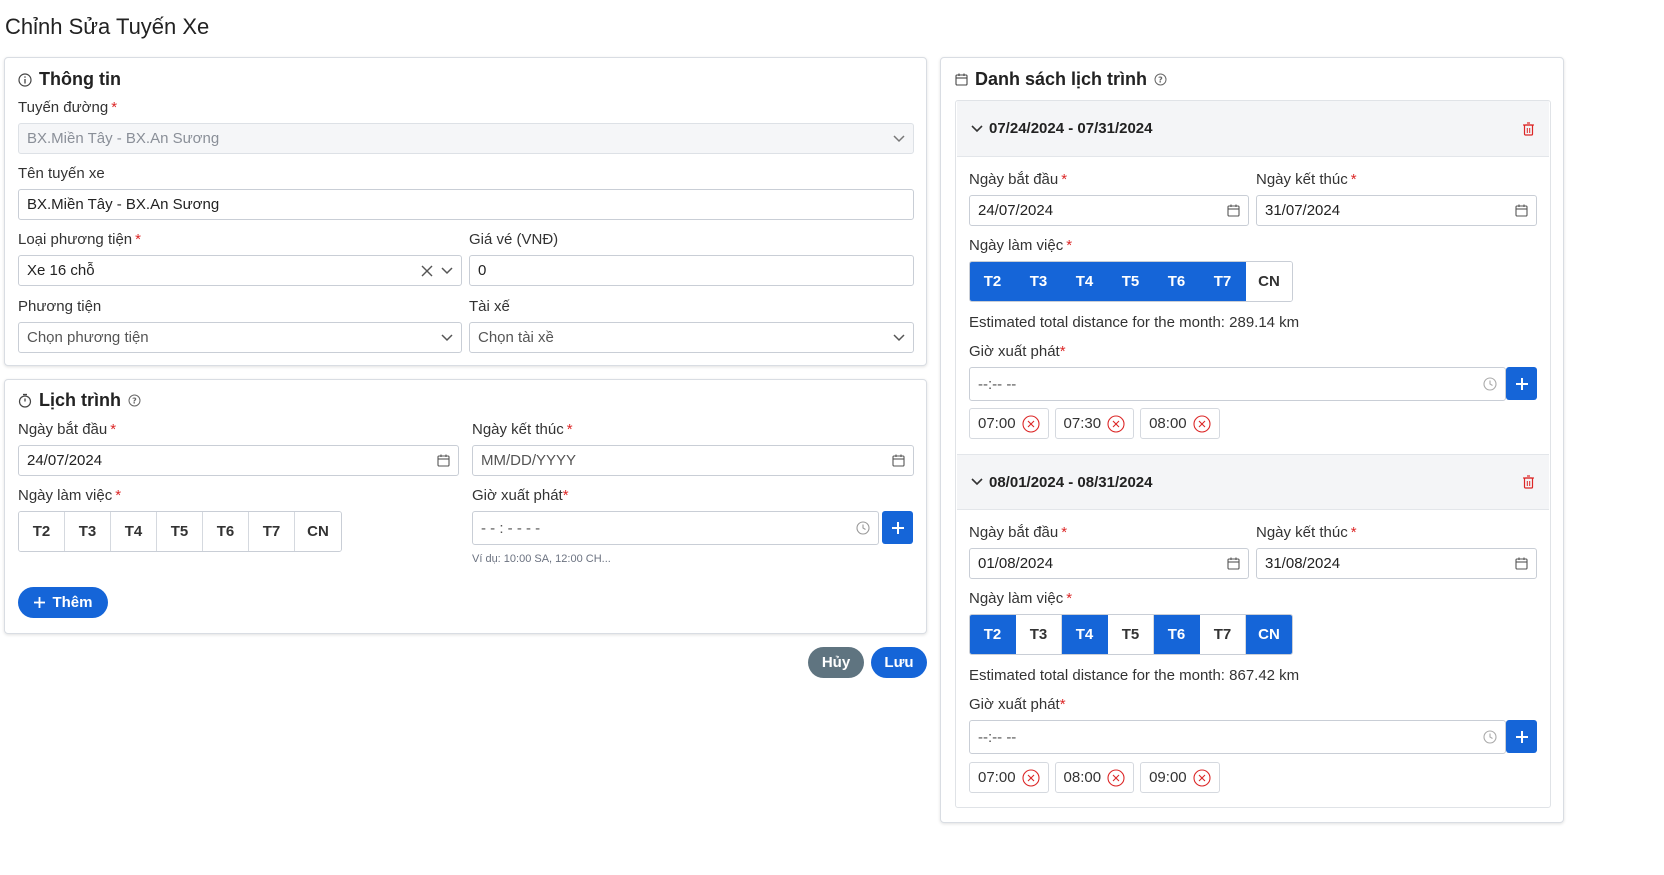 Image resolution: width=1664 pixels, height=875 pixels. Describe the element at coordinates (1253, 482) in the screenshot. I see `schedule-item-header: 08/01/2024 - 08/31/2024` at that location.